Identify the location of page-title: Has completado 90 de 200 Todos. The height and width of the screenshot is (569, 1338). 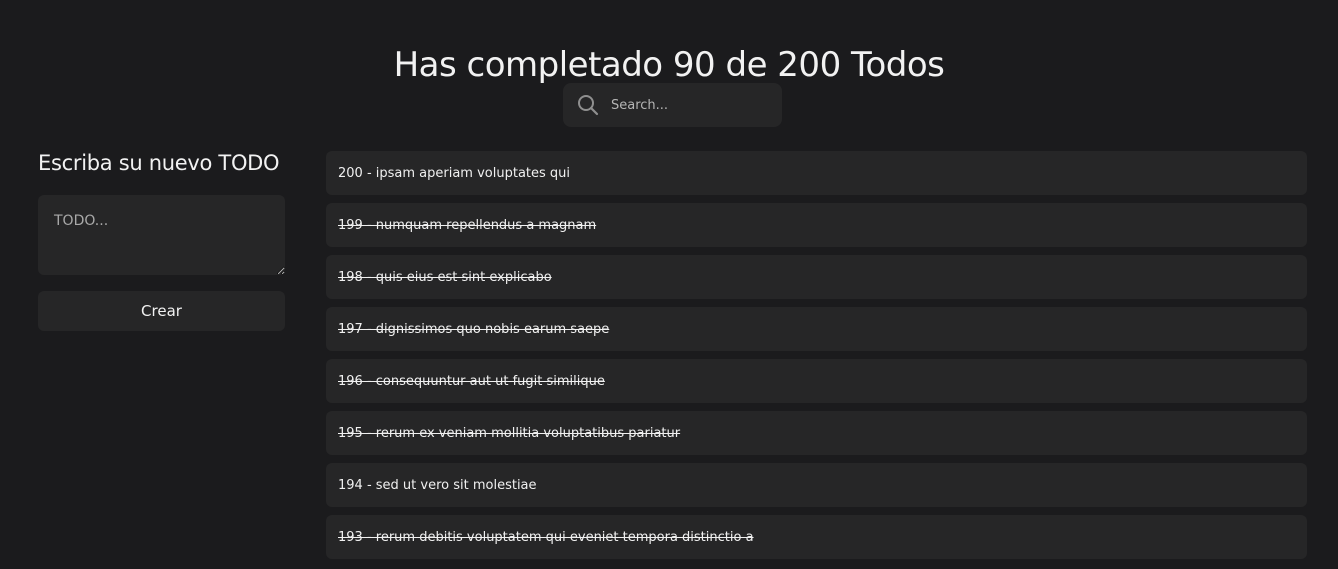
(669, 64).